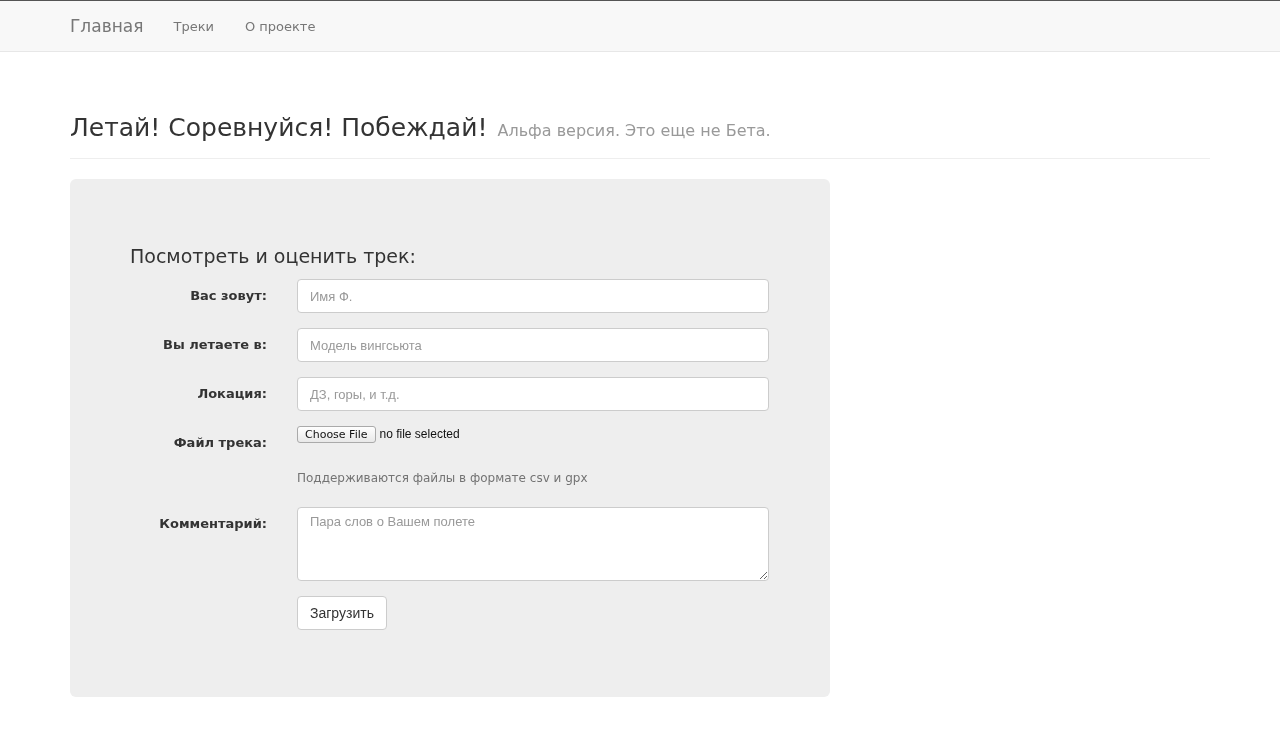 The image size is (1280, 739). What do you see at coordinates (231, 394) in the screenshot?
I see `field-label: Локация:` at bounding box center [231, 394].